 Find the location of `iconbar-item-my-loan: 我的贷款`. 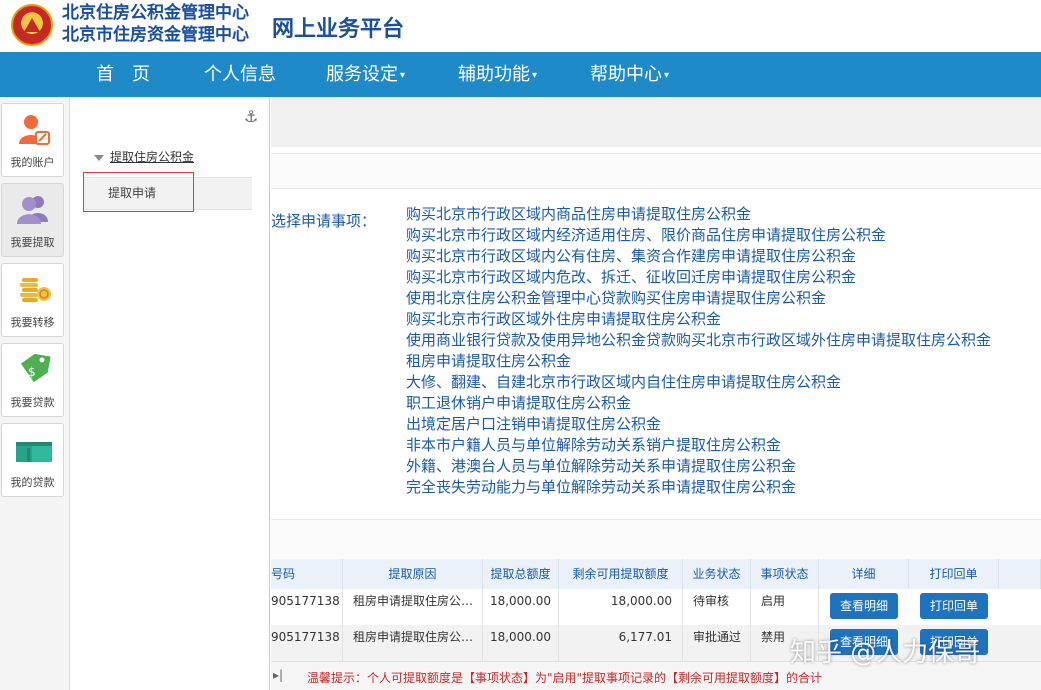

iconbar-item-my-loan: 我的贷款 is located at coordinates (32, 460).